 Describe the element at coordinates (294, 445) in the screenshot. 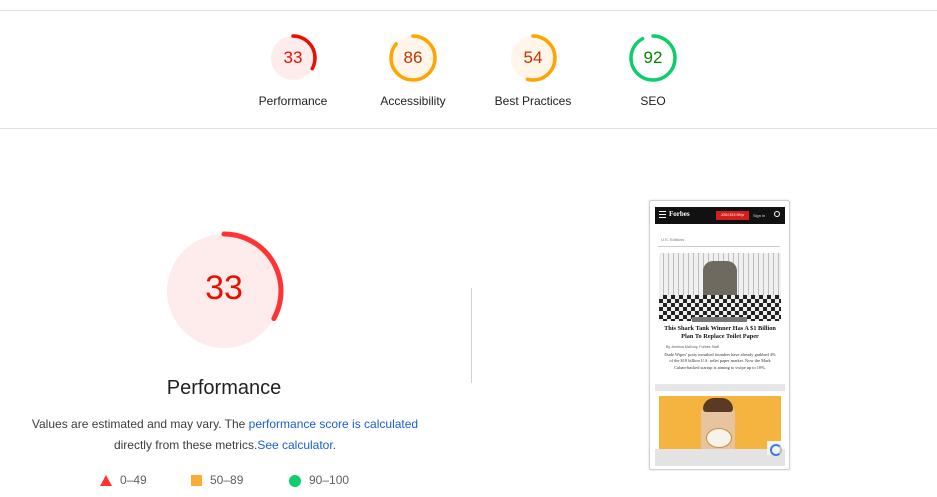

I see `see-calculator-link: See calculator` at that location.